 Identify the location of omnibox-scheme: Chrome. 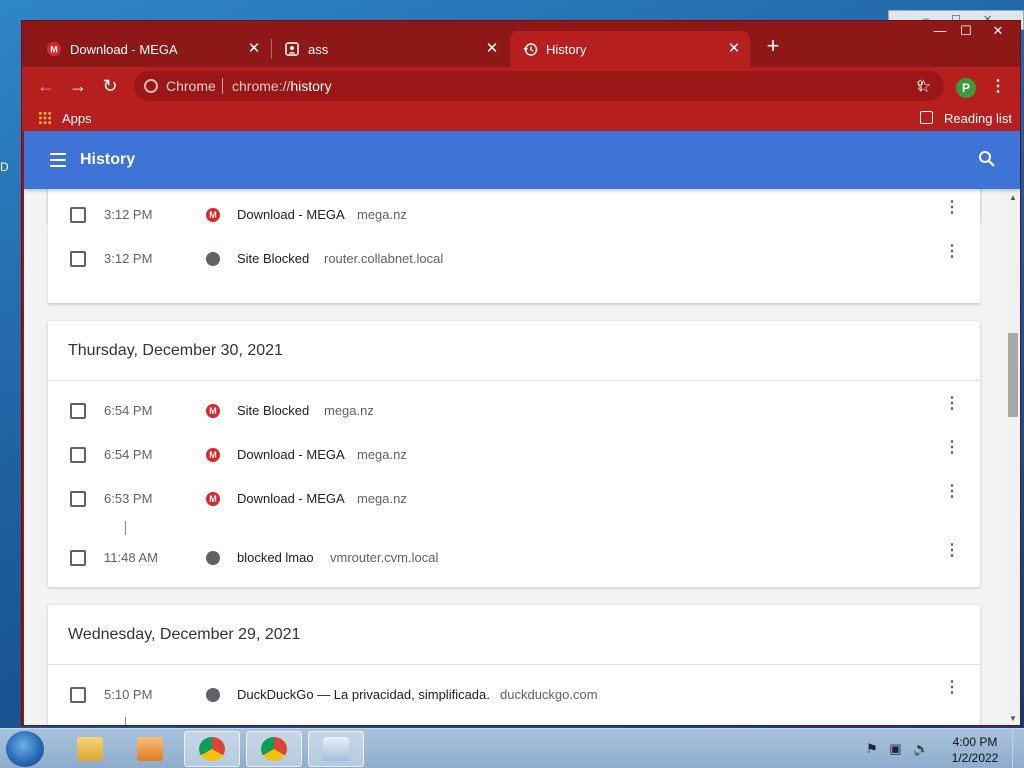
(191, 86).